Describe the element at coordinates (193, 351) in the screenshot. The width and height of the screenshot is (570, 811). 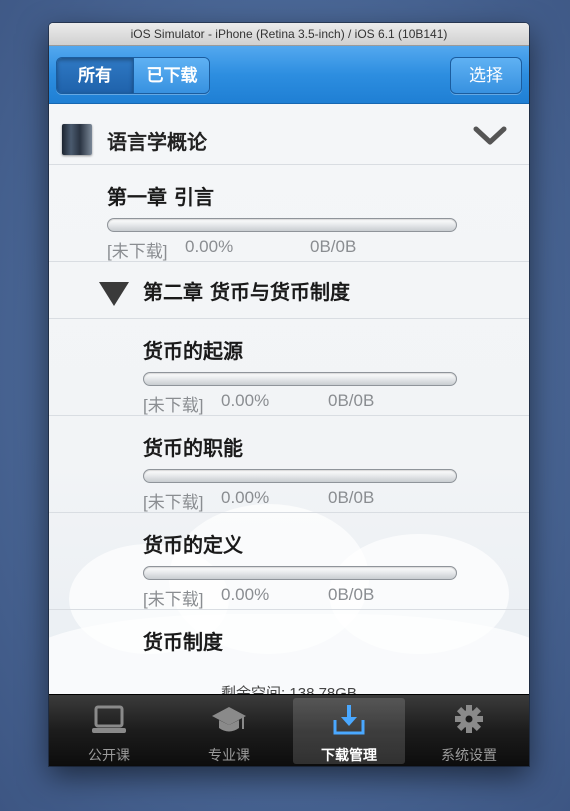
I see `item-title: 货币的起源` at that location.